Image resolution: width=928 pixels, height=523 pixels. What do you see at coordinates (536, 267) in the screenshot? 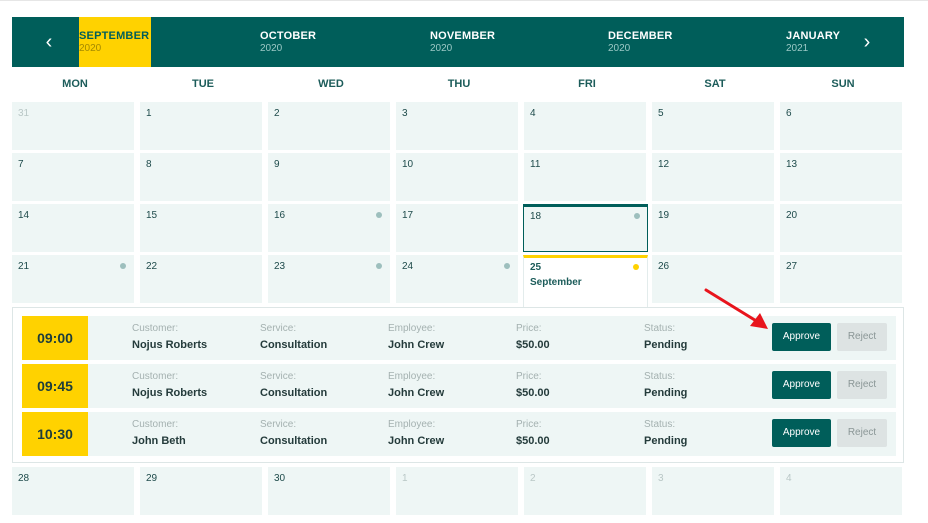
I see `day-number: 25` at bounding box center [536, 267].